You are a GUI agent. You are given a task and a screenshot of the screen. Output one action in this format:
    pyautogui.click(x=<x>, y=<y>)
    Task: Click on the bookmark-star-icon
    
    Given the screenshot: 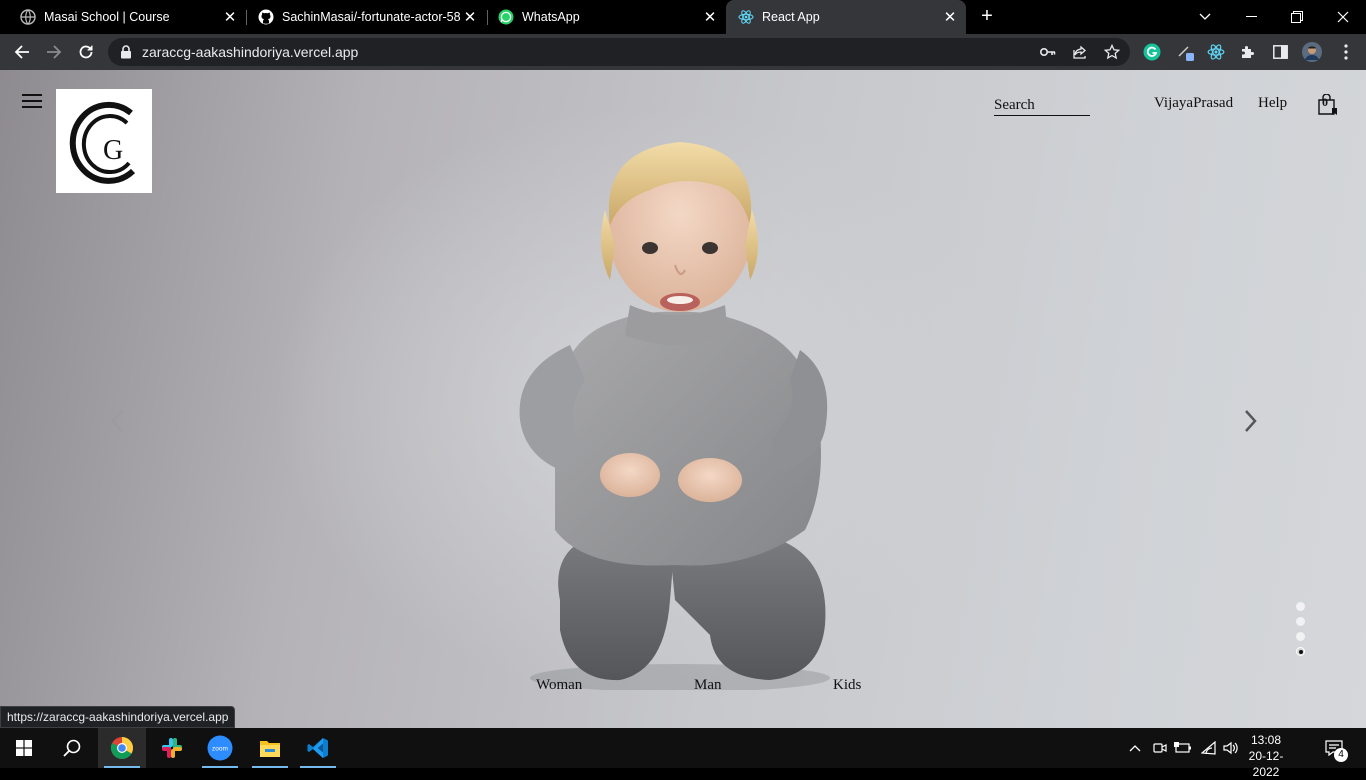 What is the action you would take?
    pyautogui.click(x=1112, y=52)
    